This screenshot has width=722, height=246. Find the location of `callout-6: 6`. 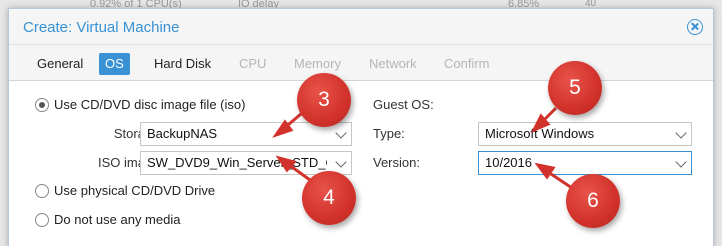

callout-6: 6 is located at coordinates (593, 201).